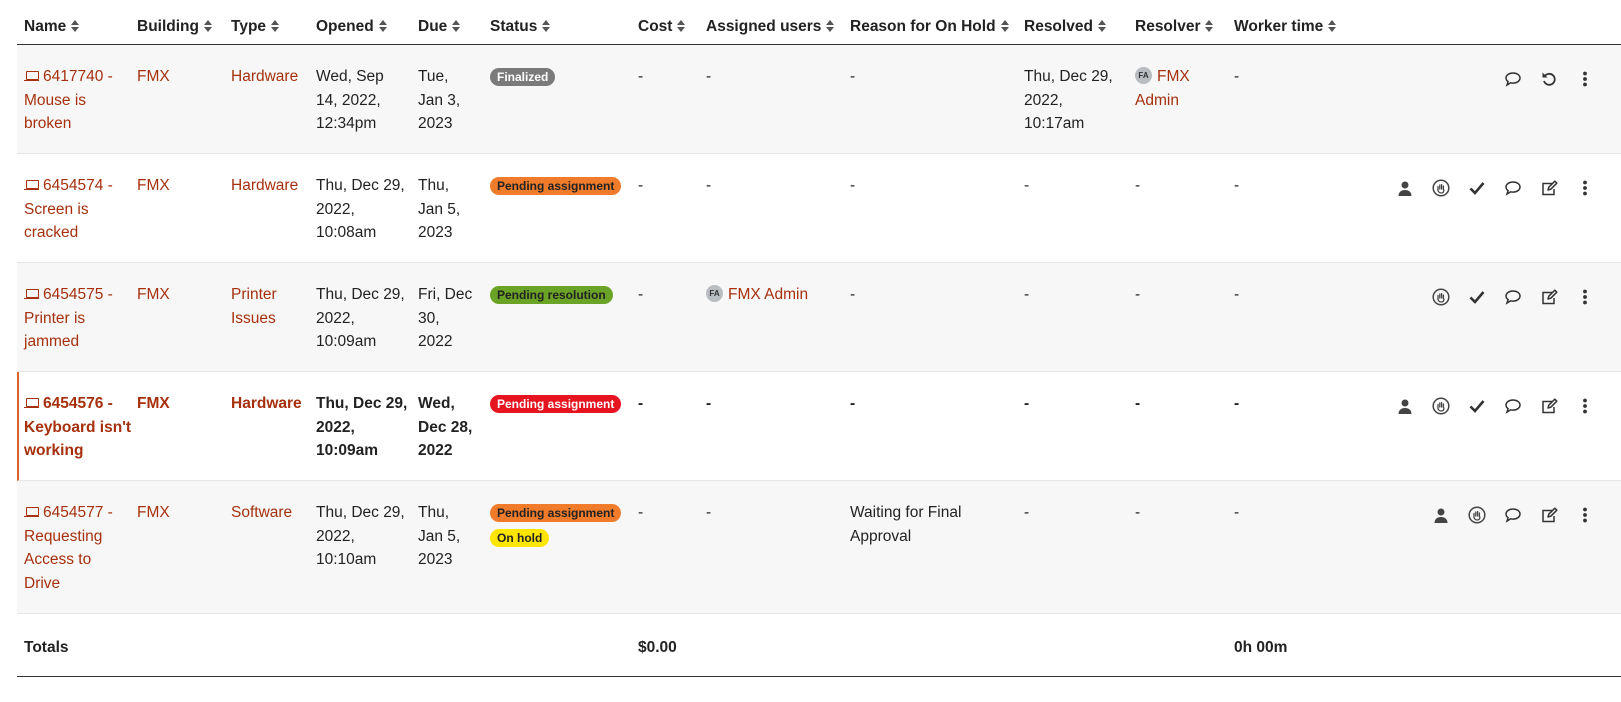 The width and height of the screenshot is (1621, 702). Describe the element at coordinates (906, 524) in the screenshot. I see `reason-on-hold: Waiting for Final Approval` at that location.